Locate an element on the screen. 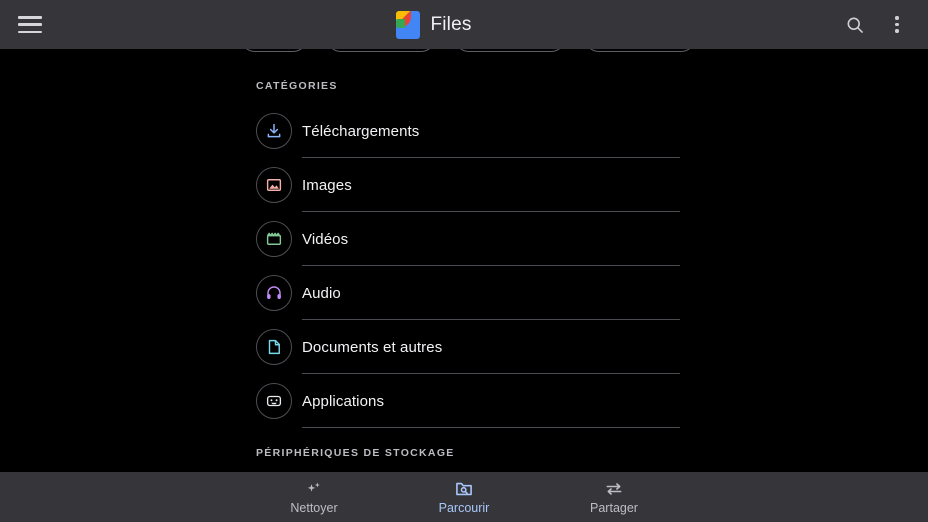 This screenshot has height=522, width=928. nav-item-clean: Nettoyer is located at coordinates (314, 497).